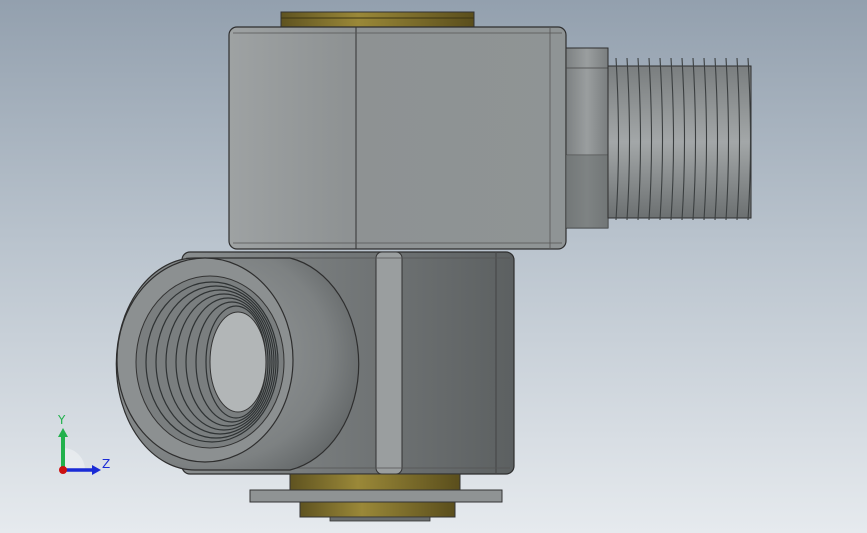 Image resolution: width=867 pixels, height=533 pixels. I want to click on y-axis-label: Y, so click(62, 420).